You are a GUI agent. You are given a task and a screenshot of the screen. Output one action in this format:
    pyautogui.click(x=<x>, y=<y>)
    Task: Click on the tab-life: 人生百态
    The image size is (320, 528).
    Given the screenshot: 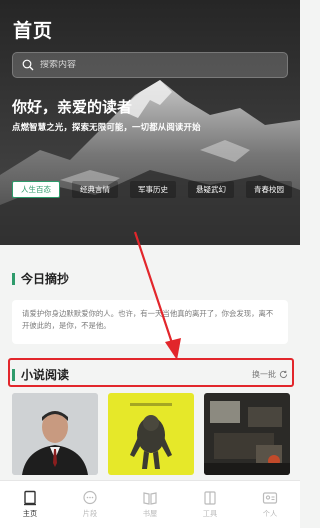 What is the action you would take?
    pyautogui.click(x=36, y=189)
    